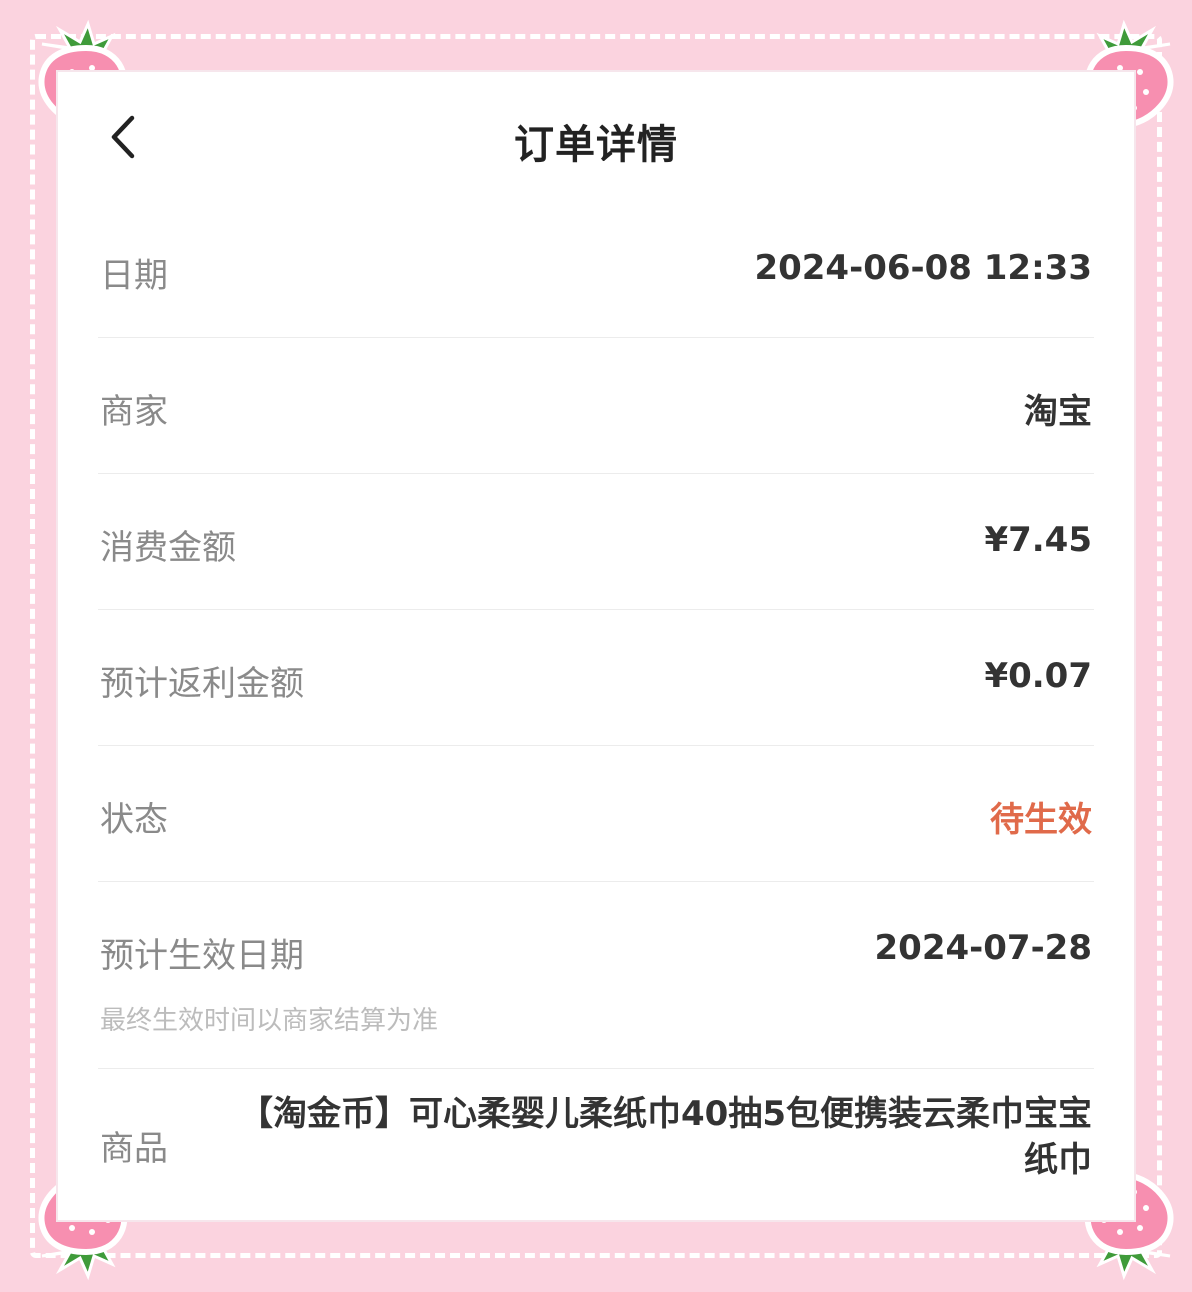 The image size is (1192, 1292). I want to click on nav-header: 订单详情, so click(596, 137).